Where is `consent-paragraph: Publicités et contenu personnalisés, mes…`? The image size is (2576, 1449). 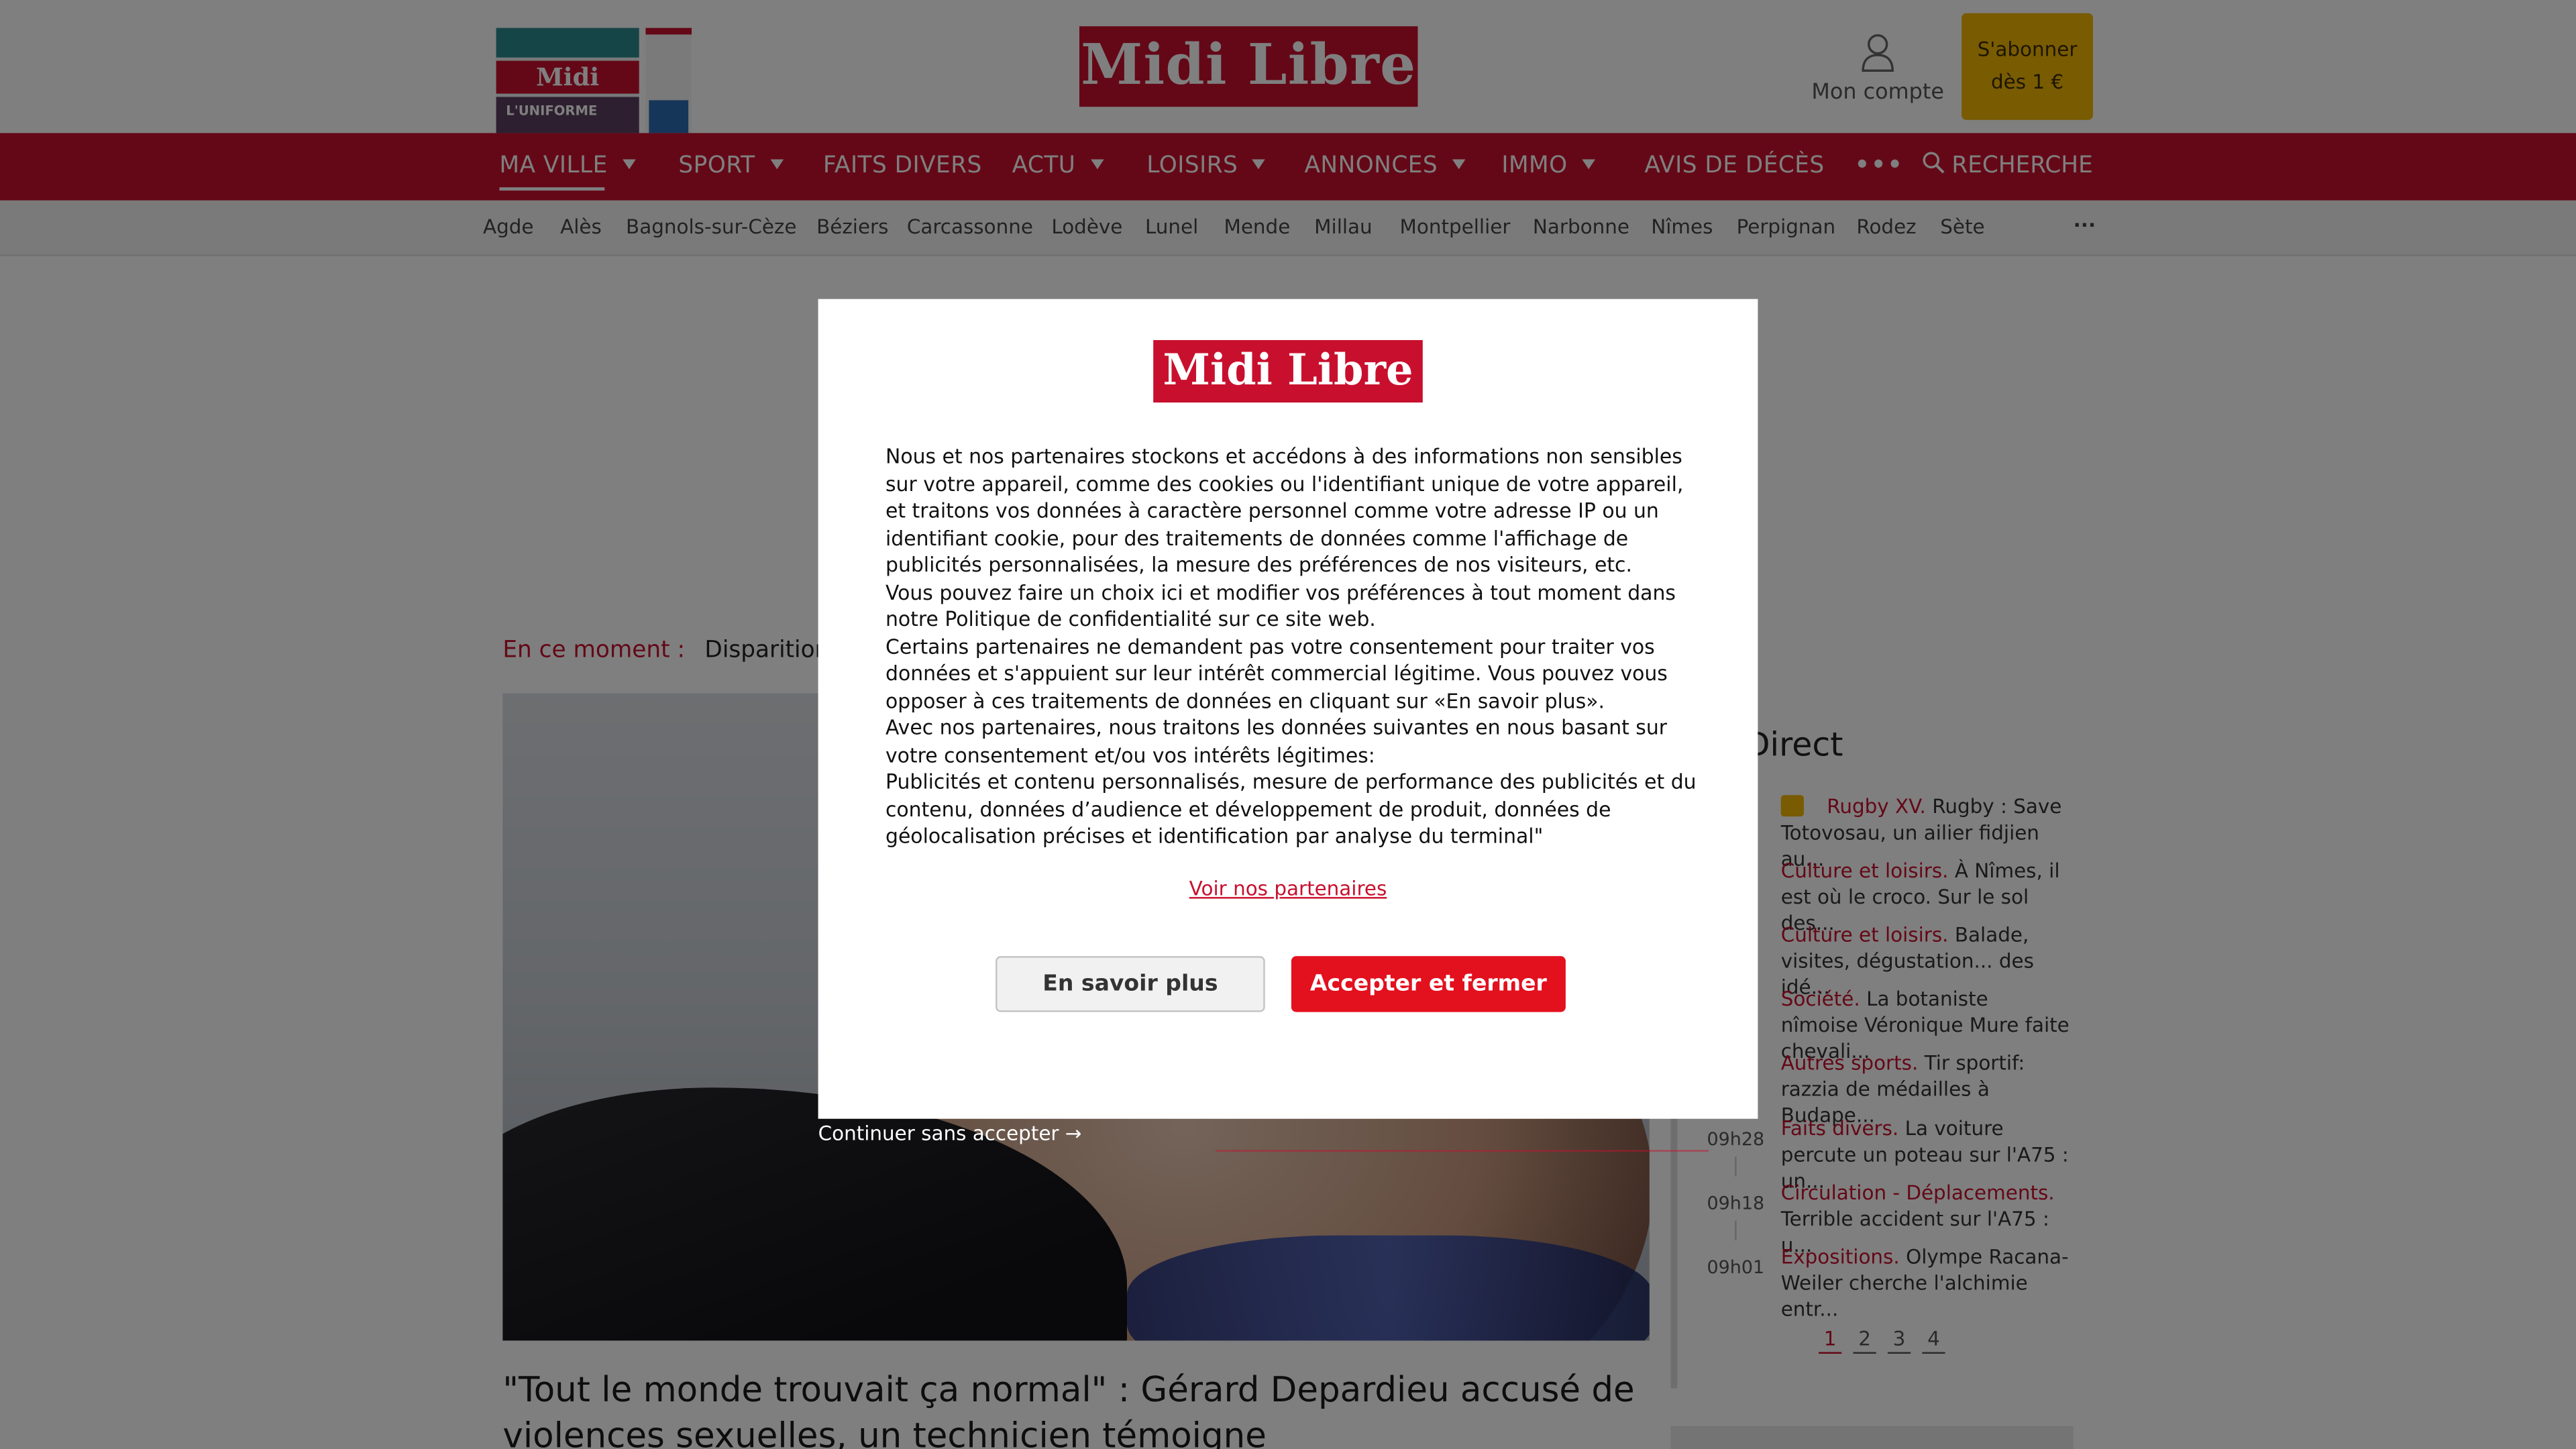 consent-paragraph: Publicités et contenu personnalisés, mes… is located at coordinates (1291, 809).